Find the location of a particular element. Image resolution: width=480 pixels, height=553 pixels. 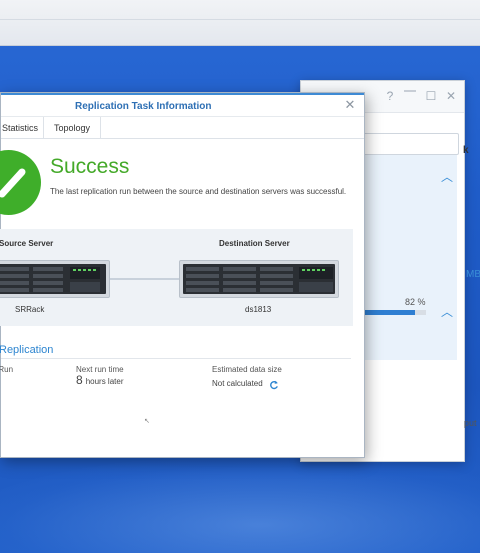

background-search-input is located at coordinates (410, 144).